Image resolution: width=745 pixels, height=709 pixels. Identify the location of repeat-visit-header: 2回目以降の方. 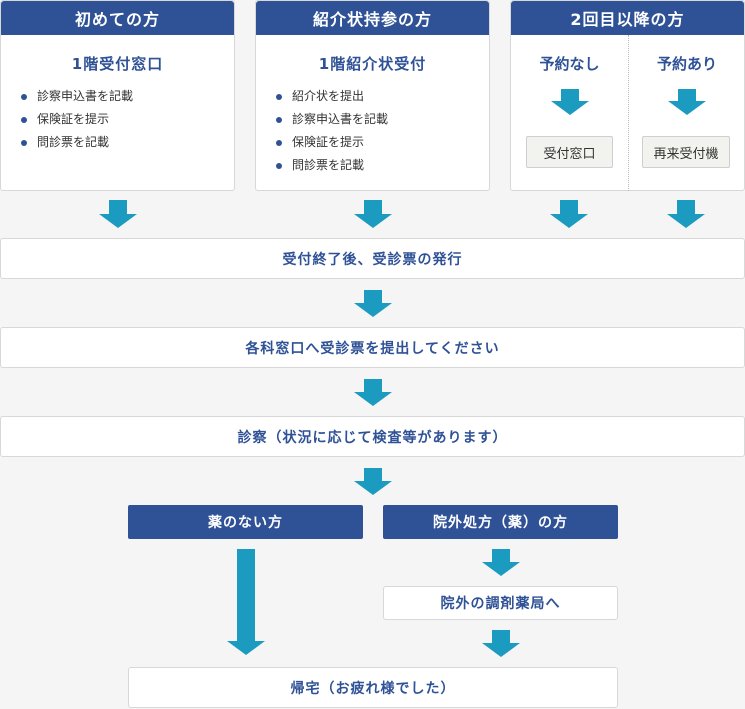
(627, 18).